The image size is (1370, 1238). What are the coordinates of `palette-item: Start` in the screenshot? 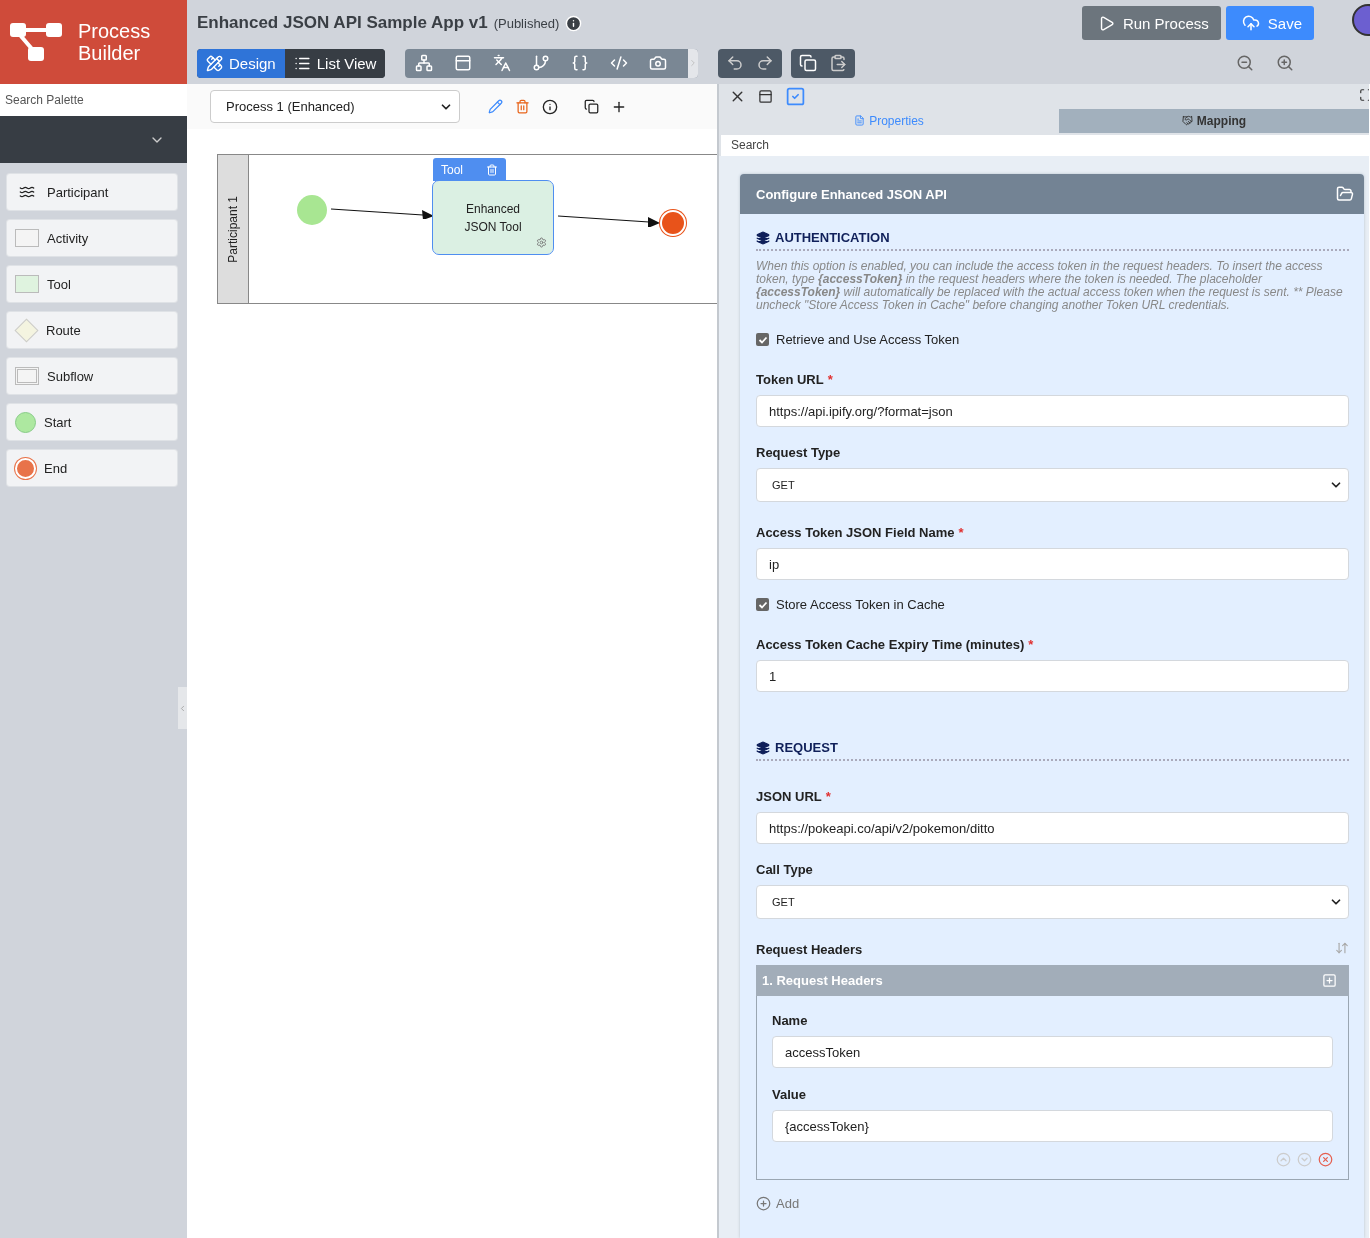 It's located at (92, 422).